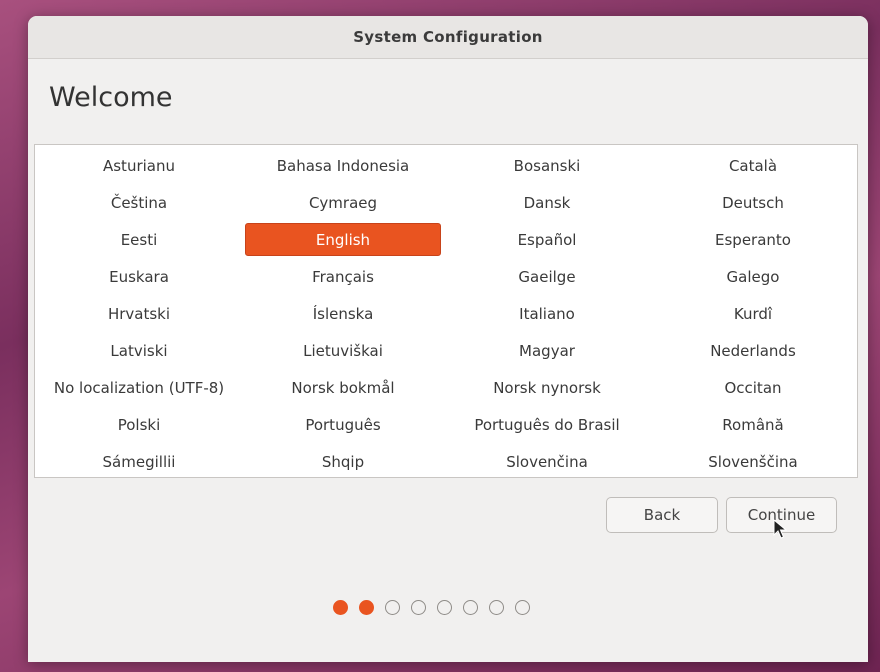  Describe the element at coordinates (753, 313) in the screenshot. I see `language-item: Kurdî` at that location.